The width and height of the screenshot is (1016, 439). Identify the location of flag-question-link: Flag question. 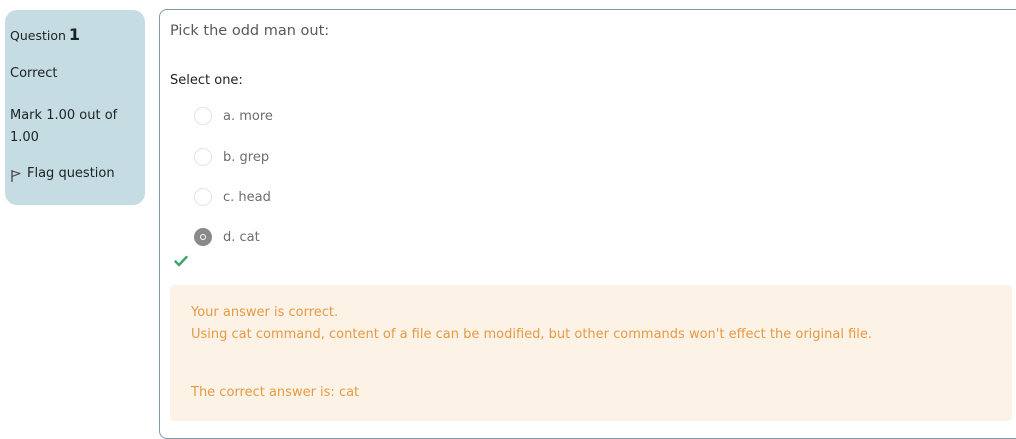
(75, 174).